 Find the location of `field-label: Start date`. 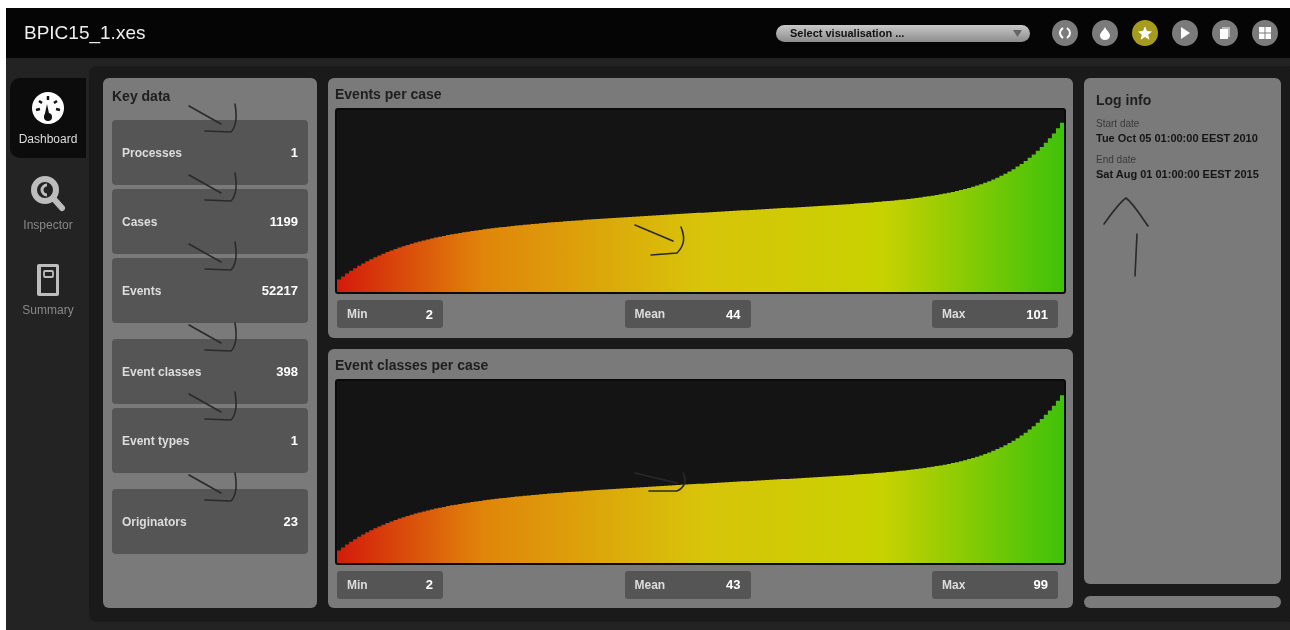

field-label: Start date is located at coordinates (1118, 123).